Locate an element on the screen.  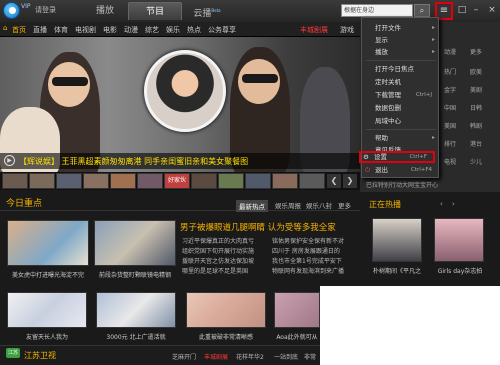
video-title: Girls day杂志拍 is located at coordinates (460, 270).